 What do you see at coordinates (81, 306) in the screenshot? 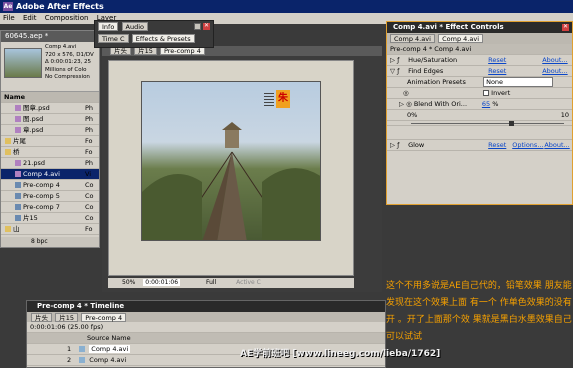
I see `timeline-title-text: Pre-comp 4 * Timeline` at bounding box center [81, 306].